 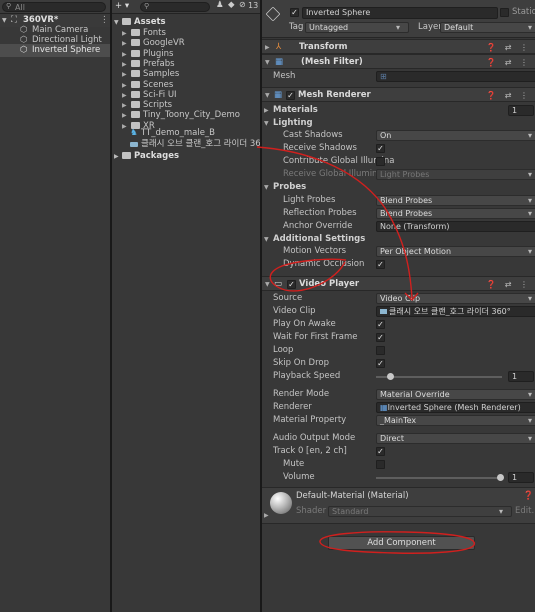 What do you see at coordinates (380, 148) in the screenshot?
I see `receive-shadows-checkbox: ✓` at bounding box center [380, 148].